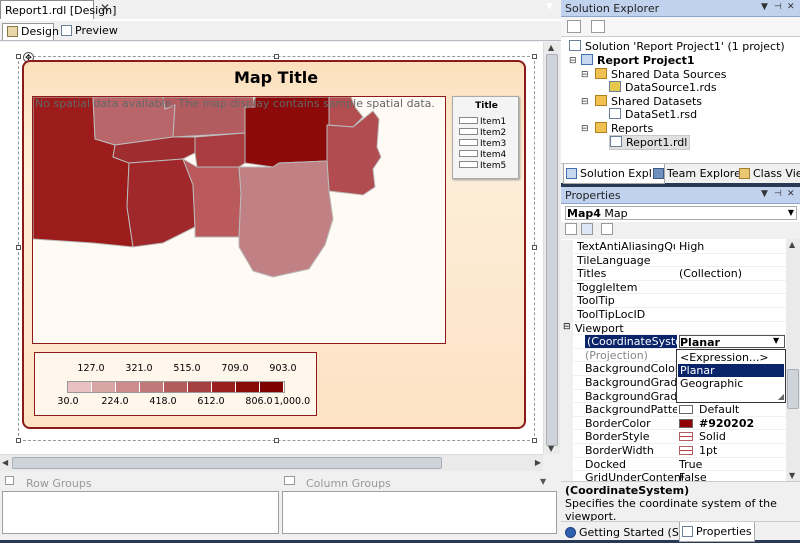  Describe the element at coordinates (732, 464) in the screenshot. I see `property-value: True` at that location.